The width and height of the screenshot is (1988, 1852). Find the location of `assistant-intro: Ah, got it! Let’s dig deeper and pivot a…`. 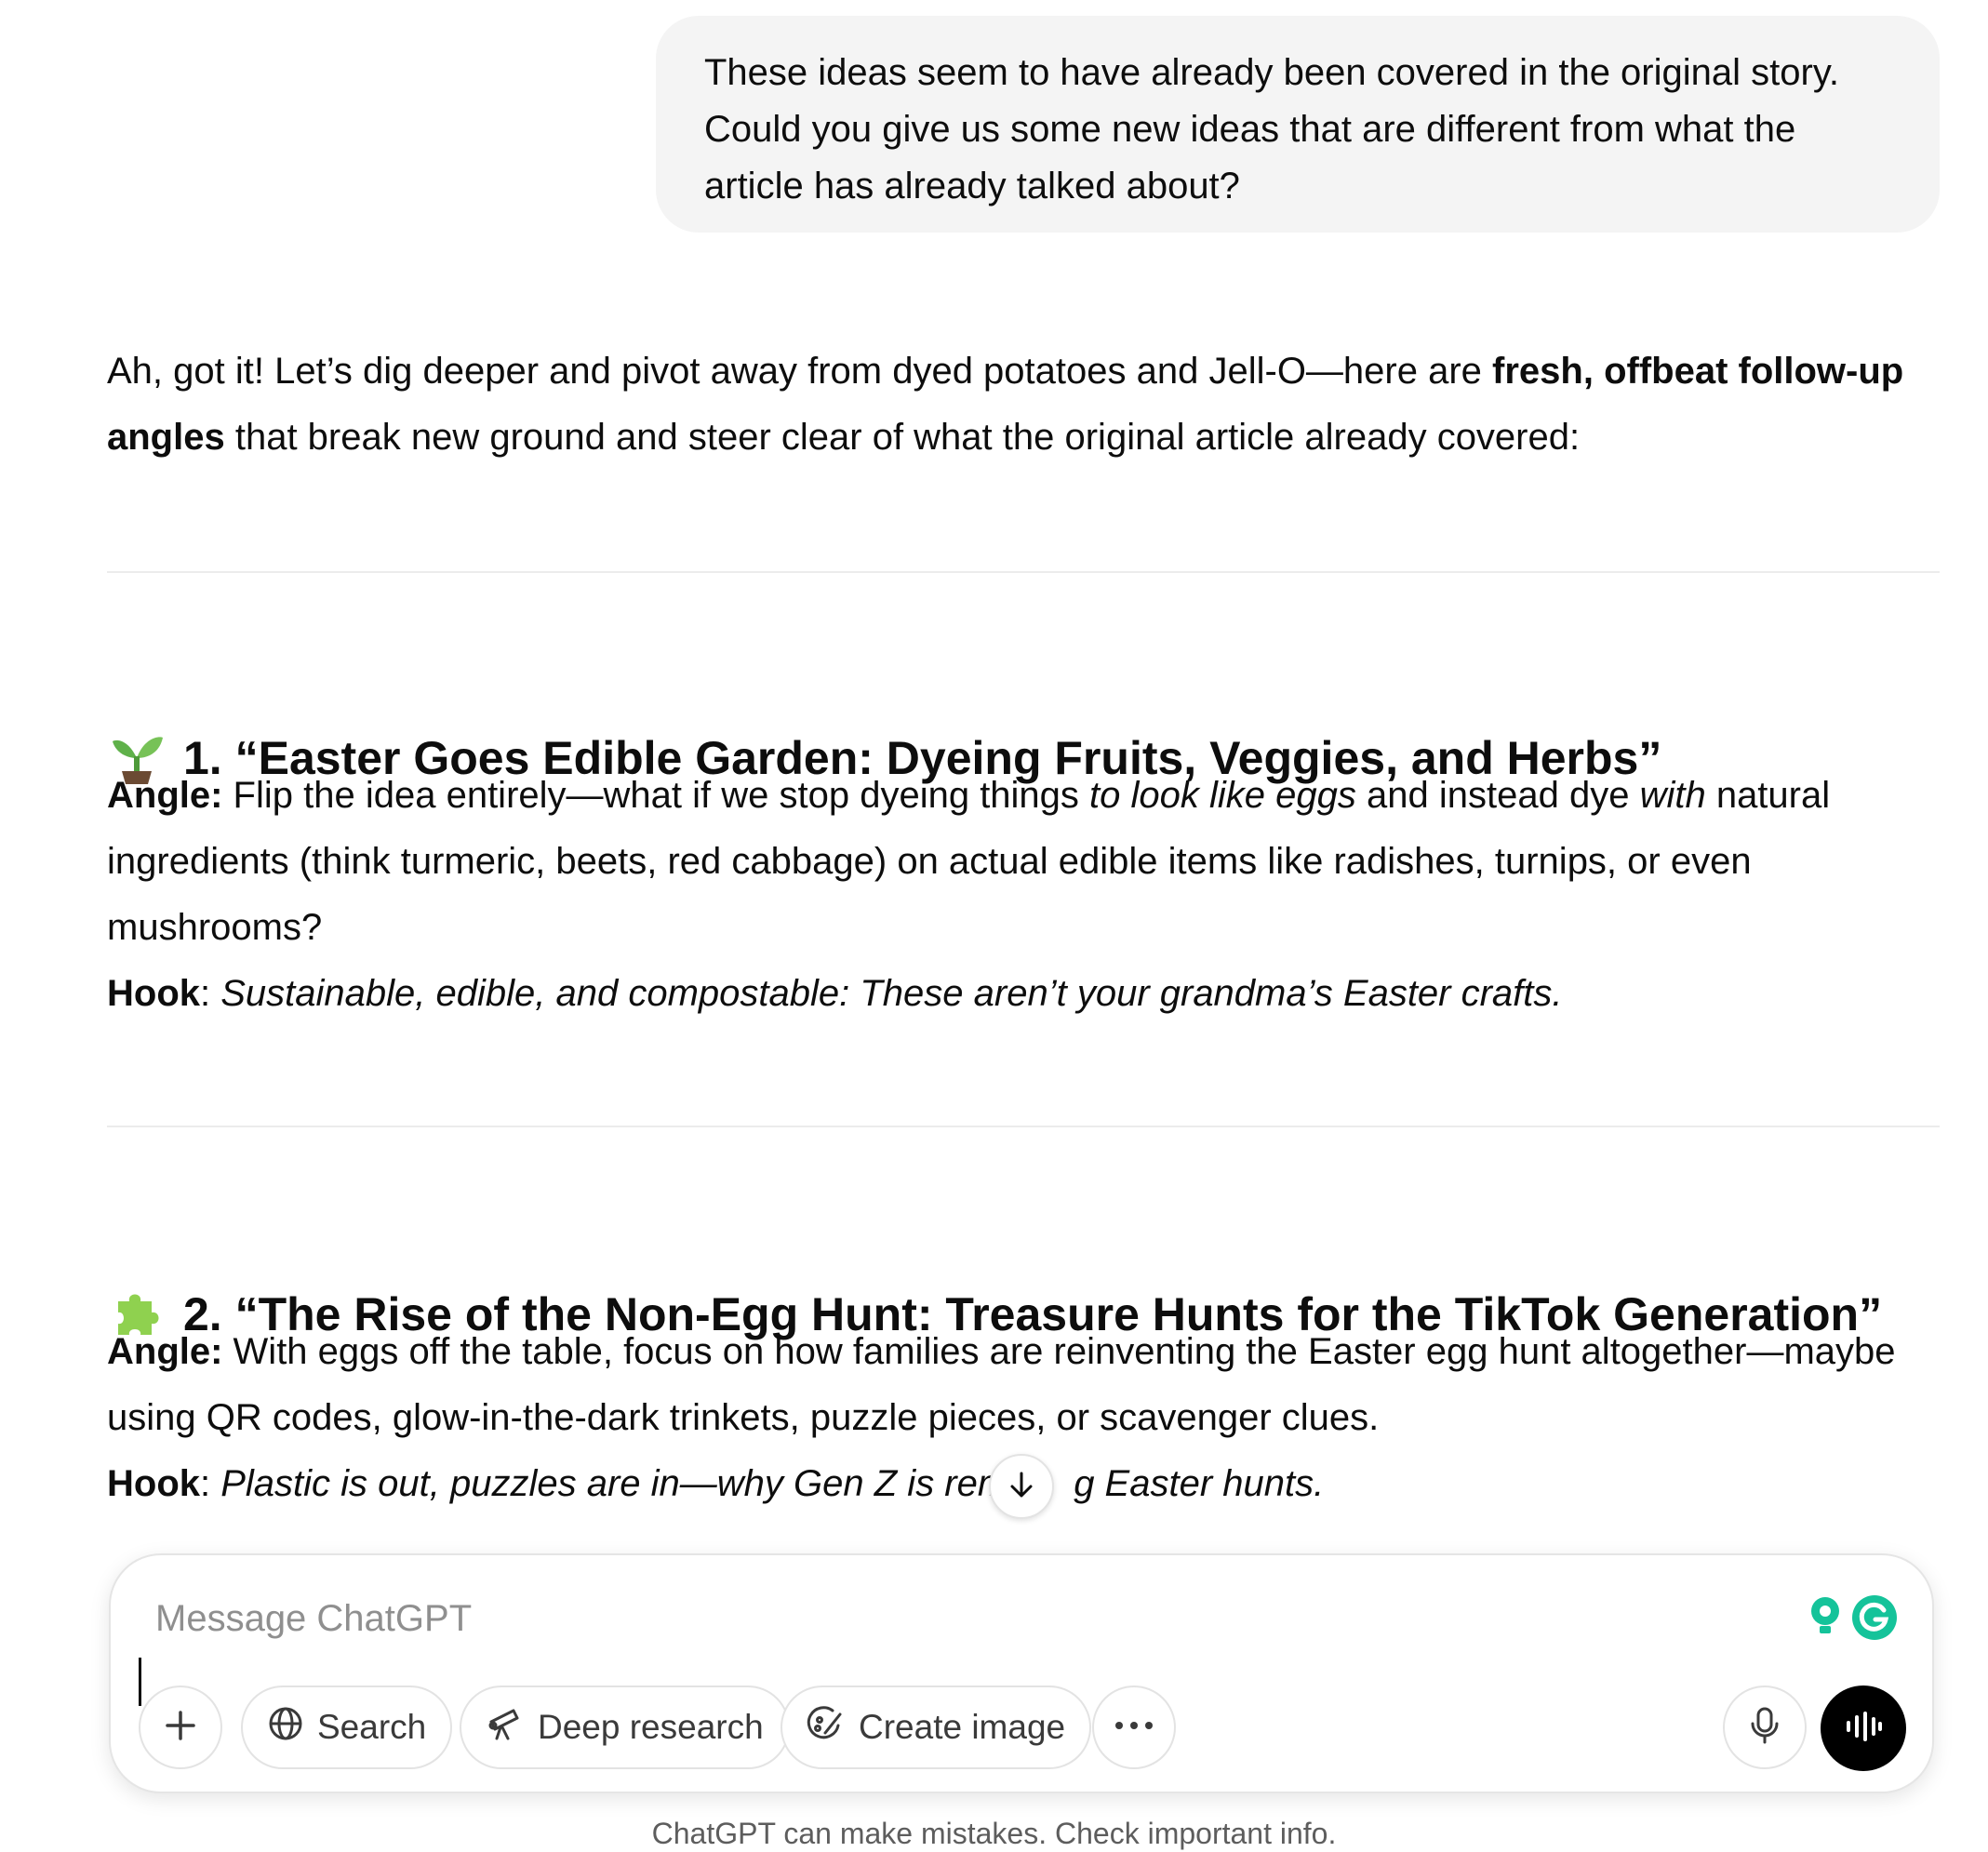

assistant-intro: Ah, got it! Let’s dig deeper and pivot a… is located at coordinates (1023, 405).